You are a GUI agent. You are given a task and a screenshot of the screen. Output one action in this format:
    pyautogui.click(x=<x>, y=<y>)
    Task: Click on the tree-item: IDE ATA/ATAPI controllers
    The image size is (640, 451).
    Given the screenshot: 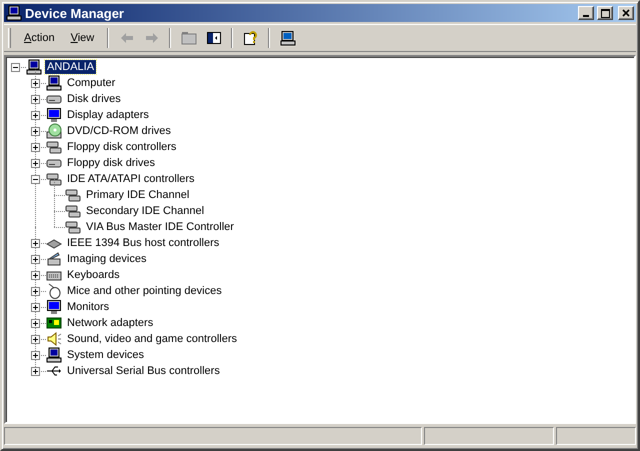 What is the action you would take?
    pyautogui.click(x=131, y=179)
    